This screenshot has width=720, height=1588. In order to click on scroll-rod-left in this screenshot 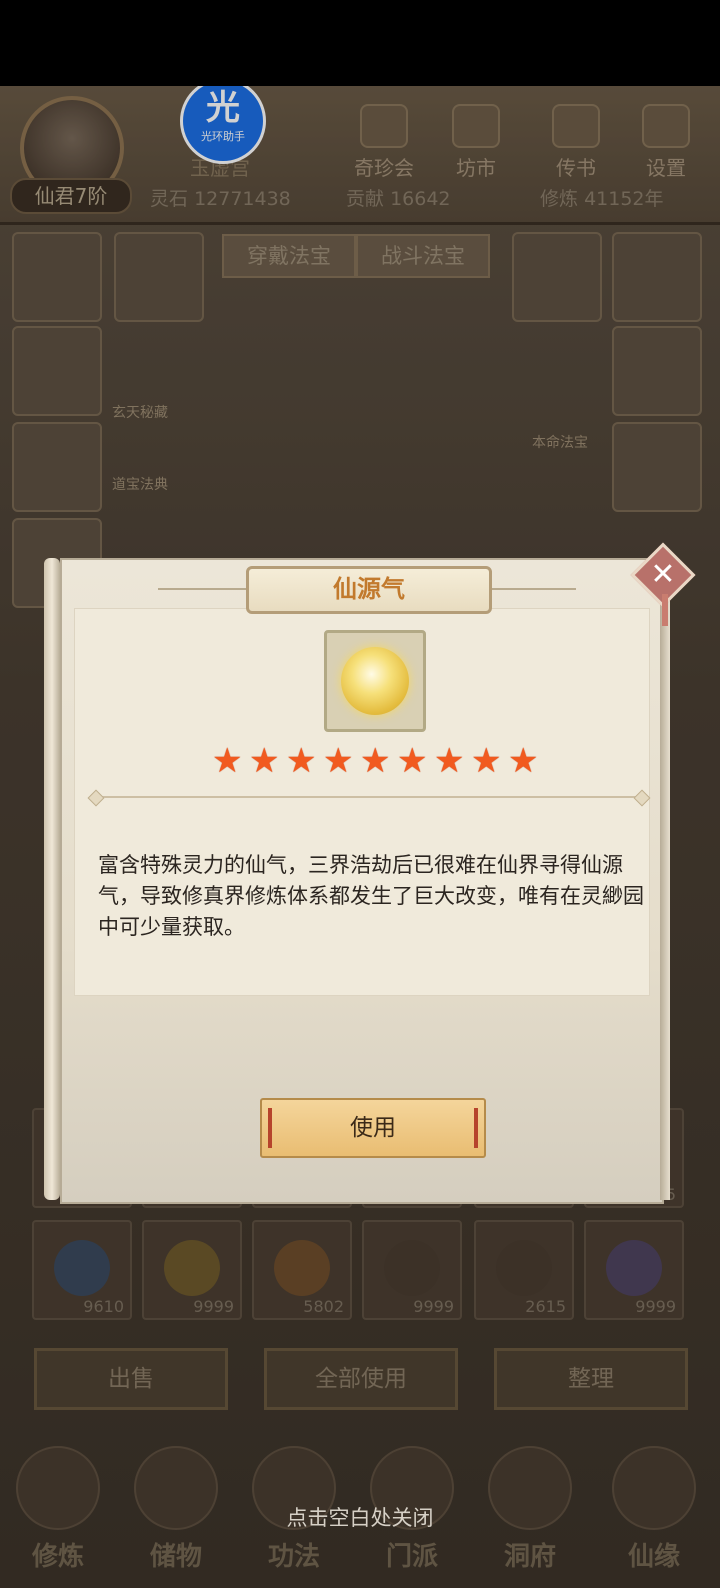, I will do `click(52, 879)`.